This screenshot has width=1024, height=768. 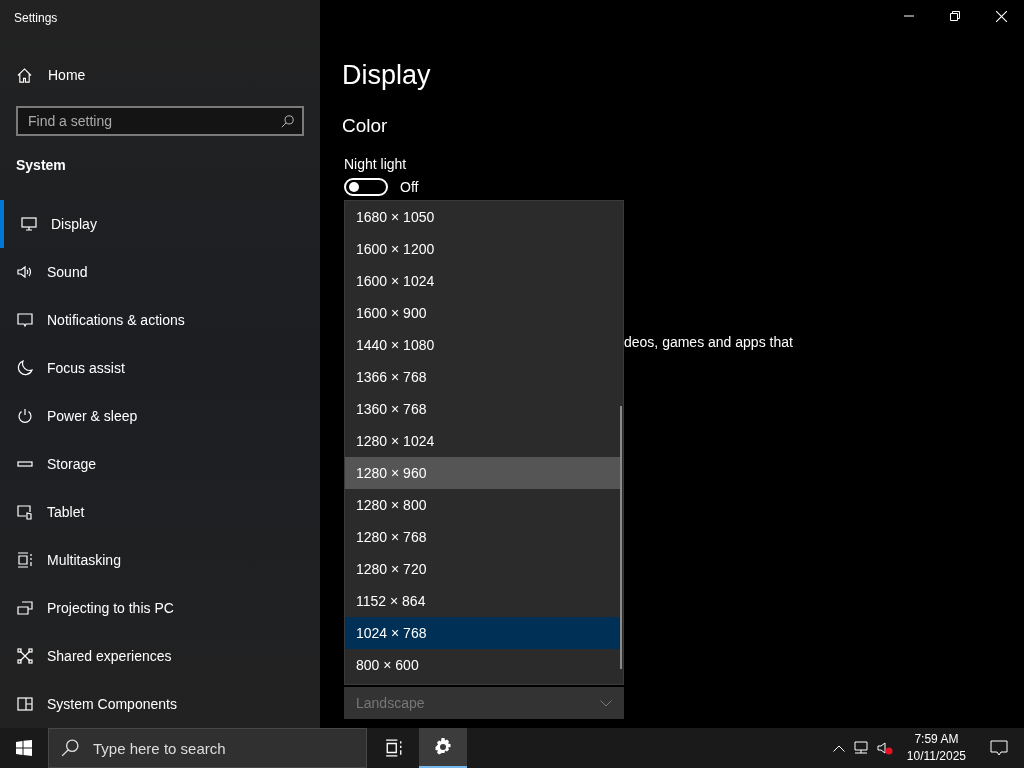 What do you see at coordinates (25, 656) in the screenshot?
I see `network-nodes-icon` at bounding box center [25, 656].